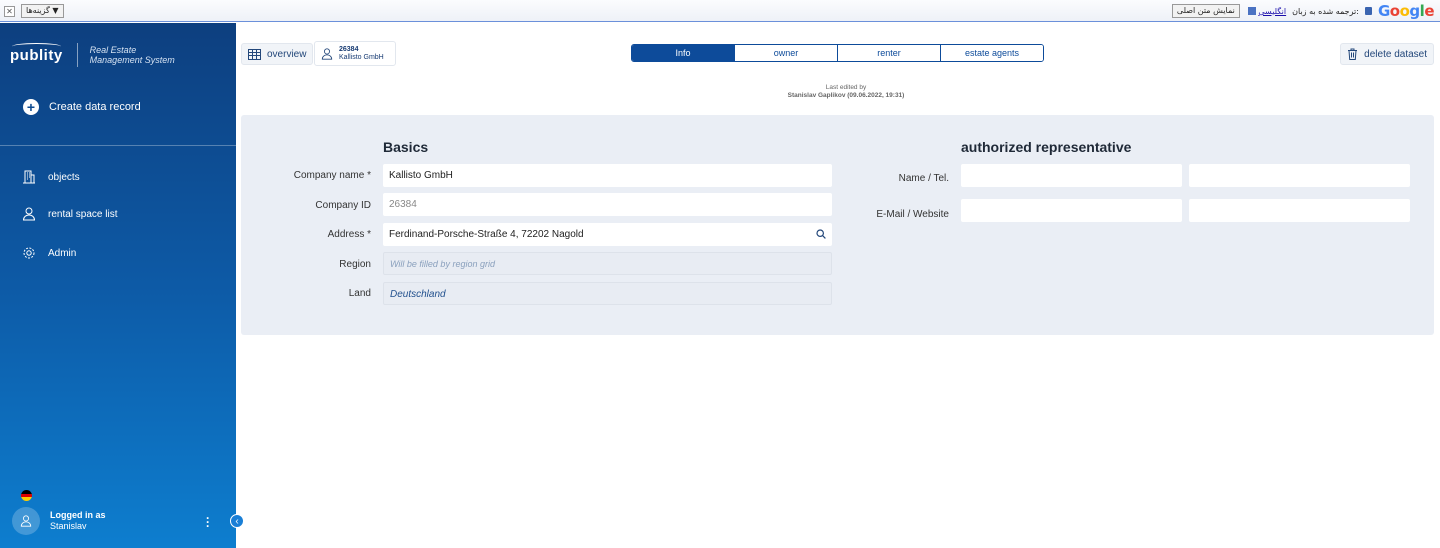 This screenshot has height=548, width=1440. What do you see at coordinates (442, 264) in the screenshot?
I see `region-placeholder: Will be filled by region grid` at bounding box center [442, 264].